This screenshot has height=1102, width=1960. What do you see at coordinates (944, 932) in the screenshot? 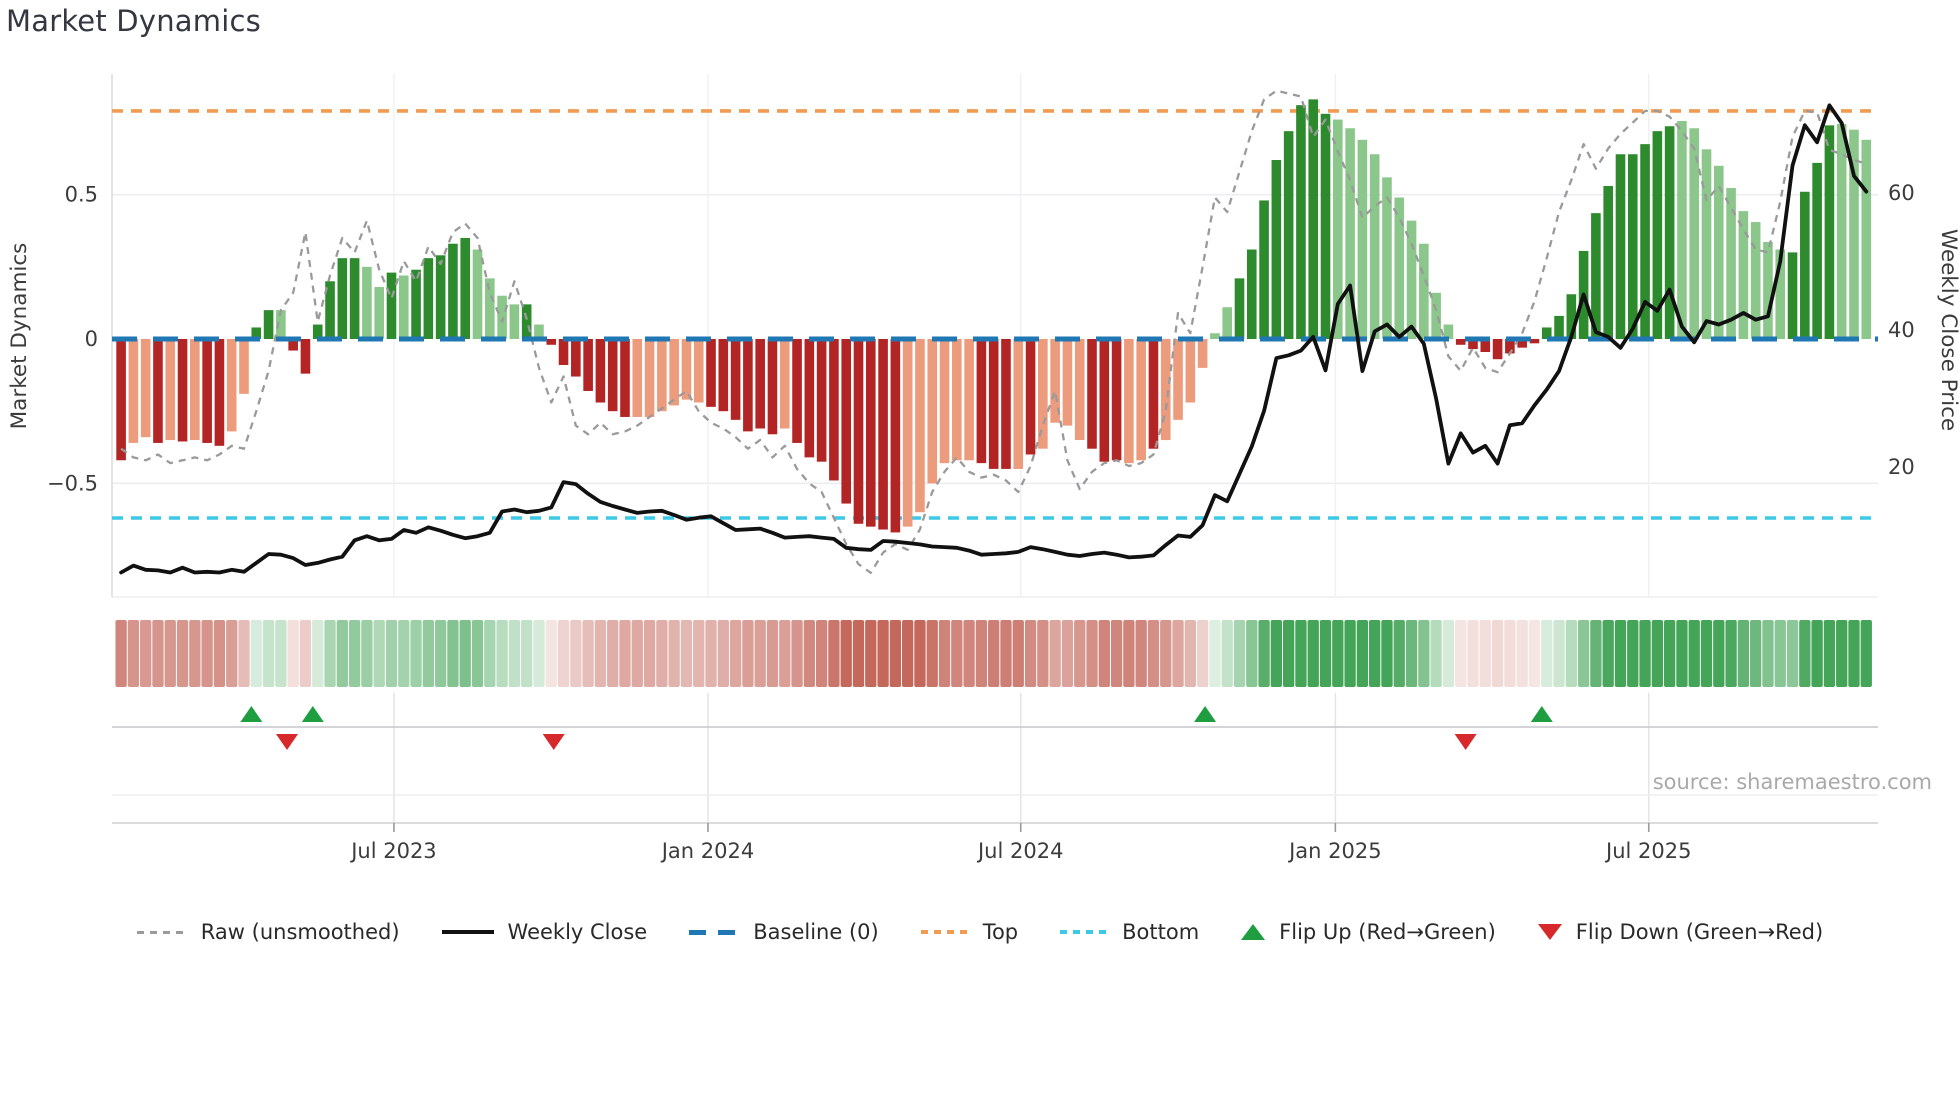
I see `top-dash-icon` at bounding box center [944, 932].